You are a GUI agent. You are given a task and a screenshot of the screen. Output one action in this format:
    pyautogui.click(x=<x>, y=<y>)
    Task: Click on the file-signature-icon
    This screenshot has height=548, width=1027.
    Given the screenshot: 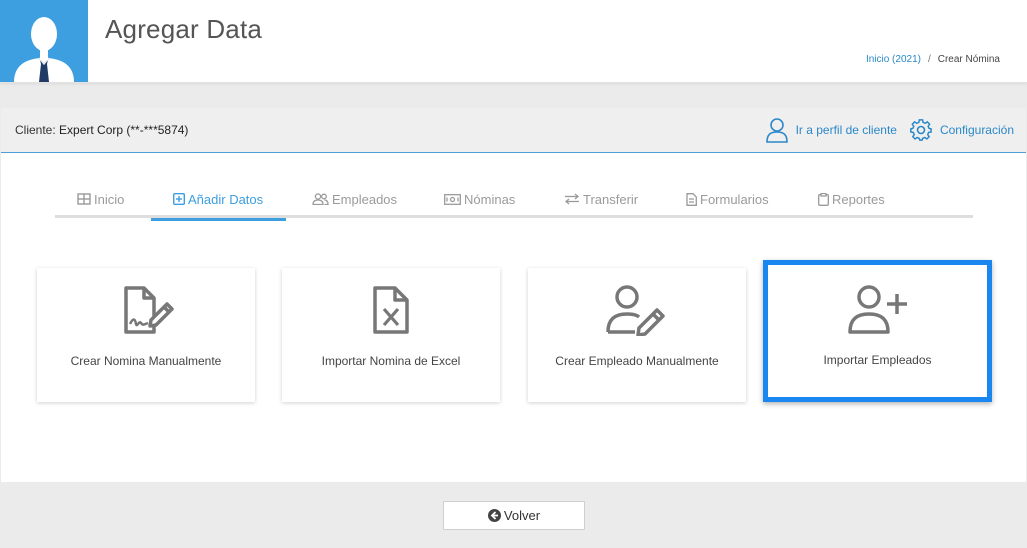 What is the action you would take?
    pyautogui.click(x=149, y=310)
    